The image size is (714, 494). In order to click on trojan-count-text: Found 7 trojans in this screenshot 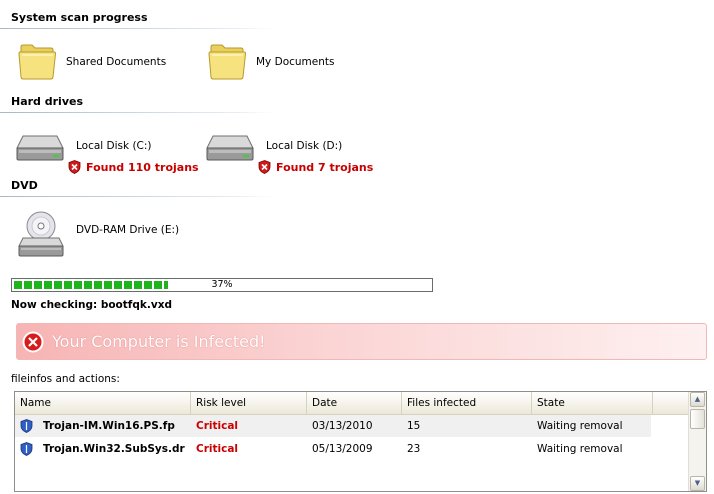, I will do `click(325, 167)`.